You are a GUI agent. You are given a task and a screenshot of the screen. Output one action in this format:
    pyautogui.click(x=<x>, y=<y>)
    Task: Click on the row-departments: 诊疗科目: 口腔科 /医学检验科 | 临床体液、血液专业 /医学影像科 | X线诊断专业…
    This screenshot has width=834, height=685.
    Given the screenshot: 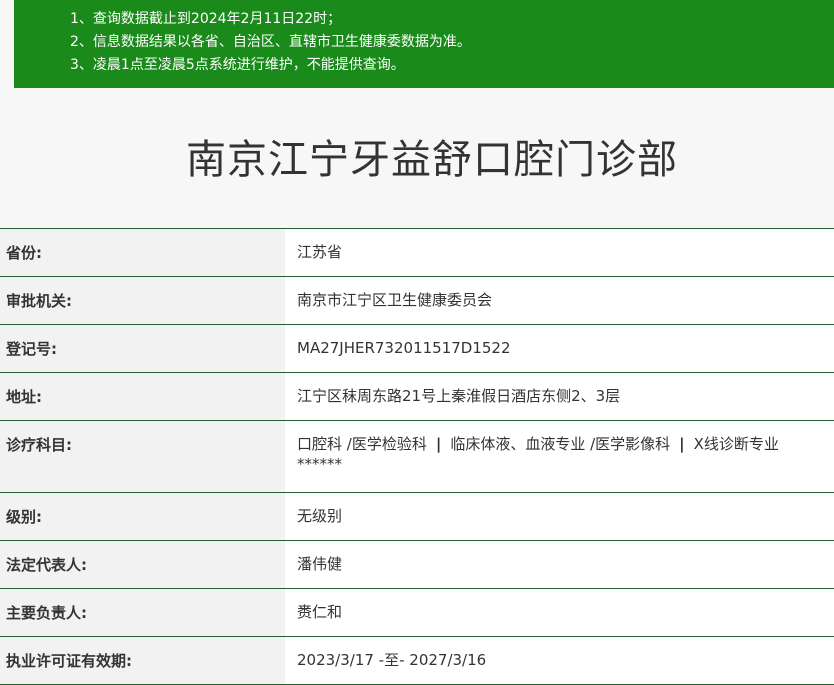 What is the action you would take?
    pyautogui.click(x=417, y=457)
    